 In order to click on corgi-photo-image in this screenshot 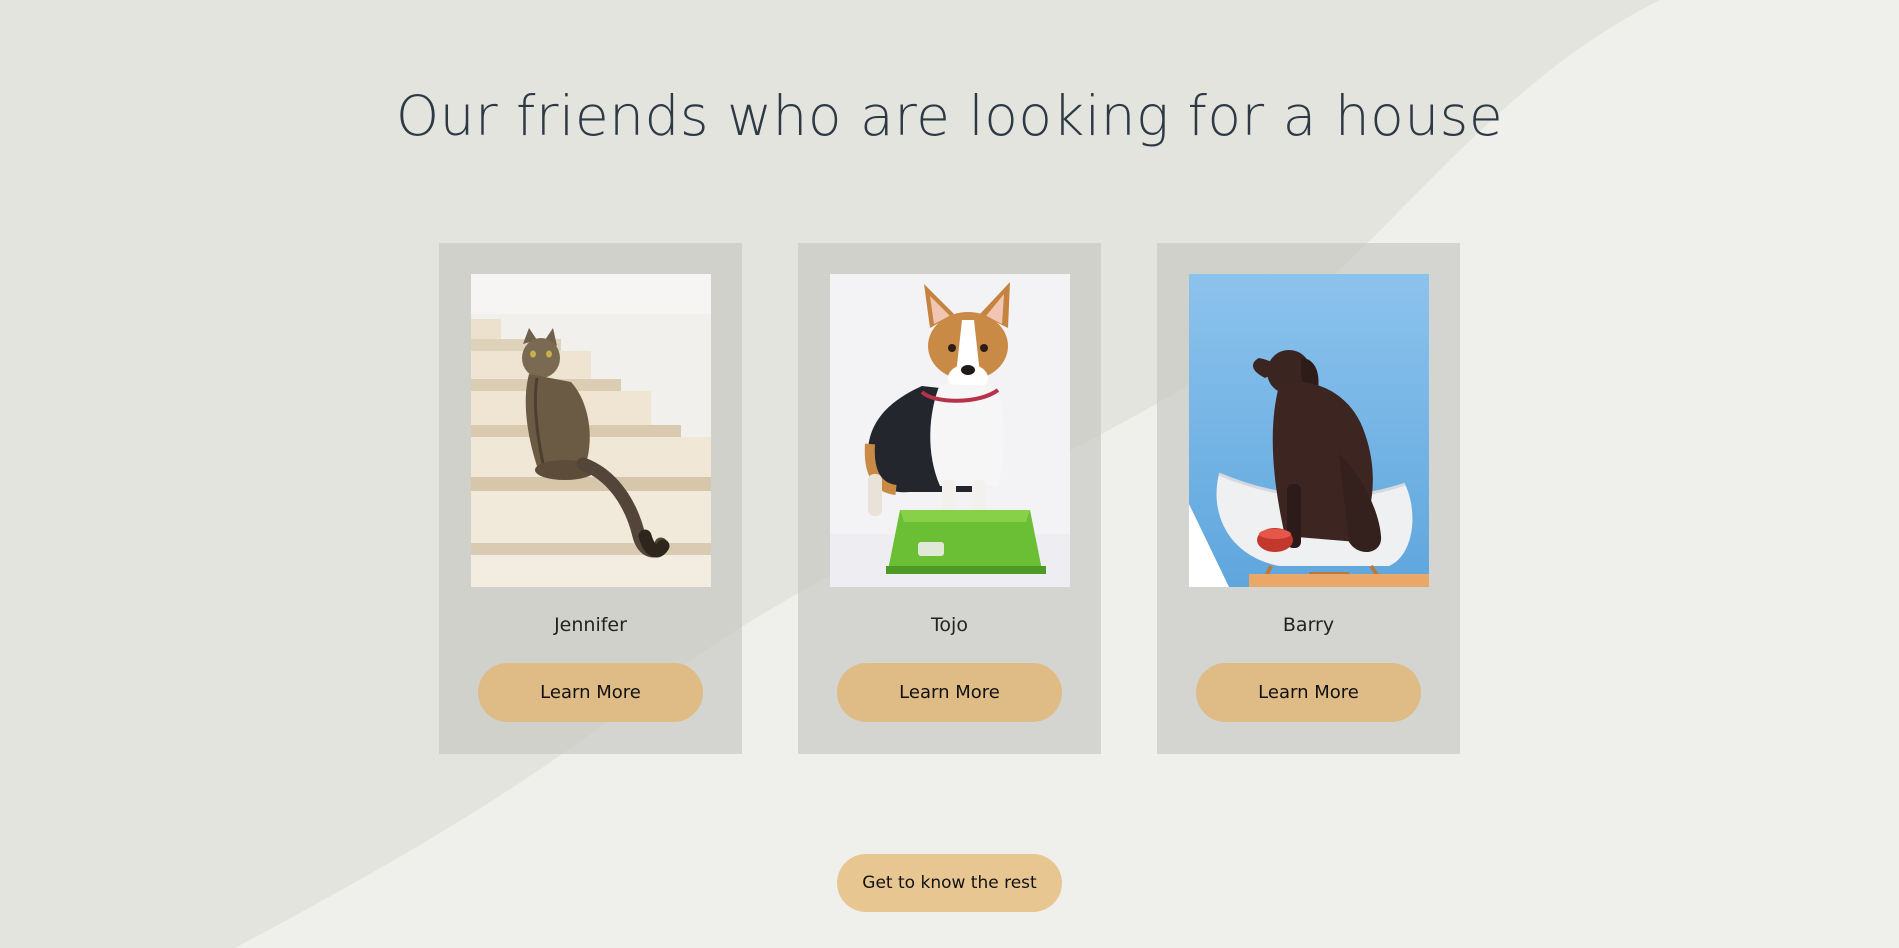, I will do `click(950, 430)`.